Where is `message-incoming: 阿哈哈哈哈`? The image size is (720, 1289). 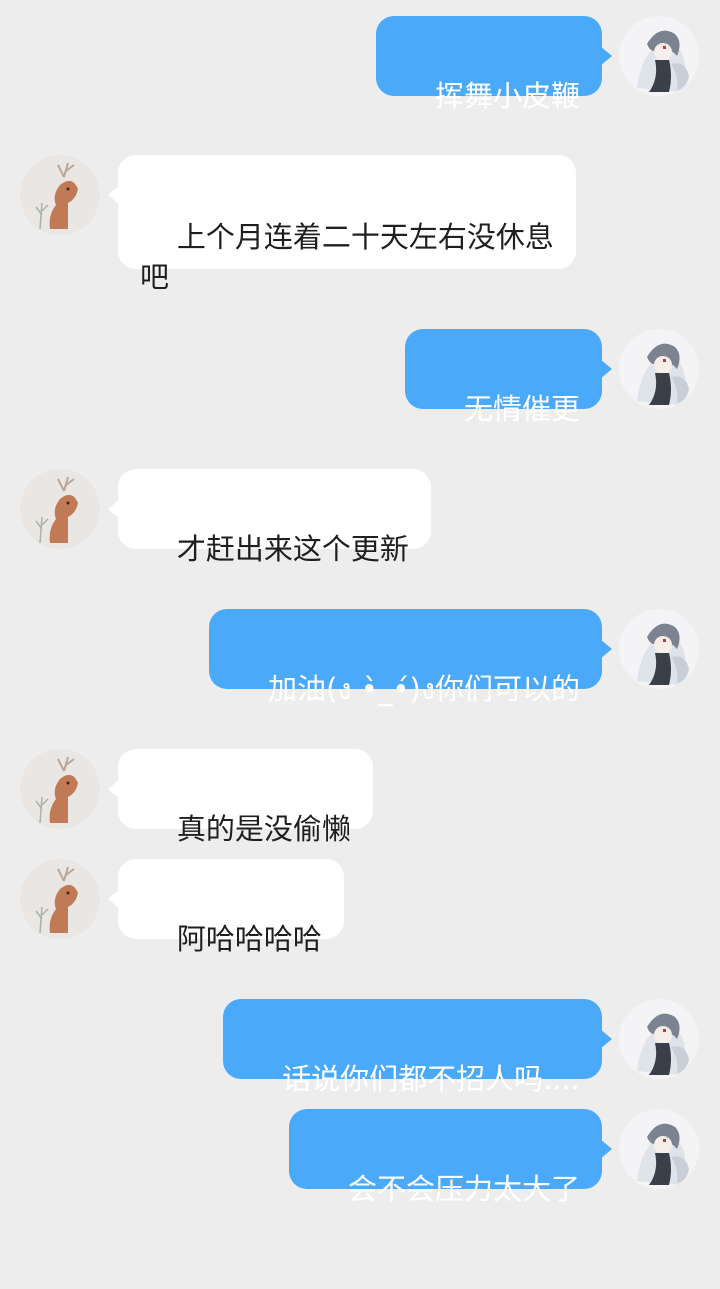
message-incoming: 阿哈哈哈哈 is located at coordinates (360, 907).